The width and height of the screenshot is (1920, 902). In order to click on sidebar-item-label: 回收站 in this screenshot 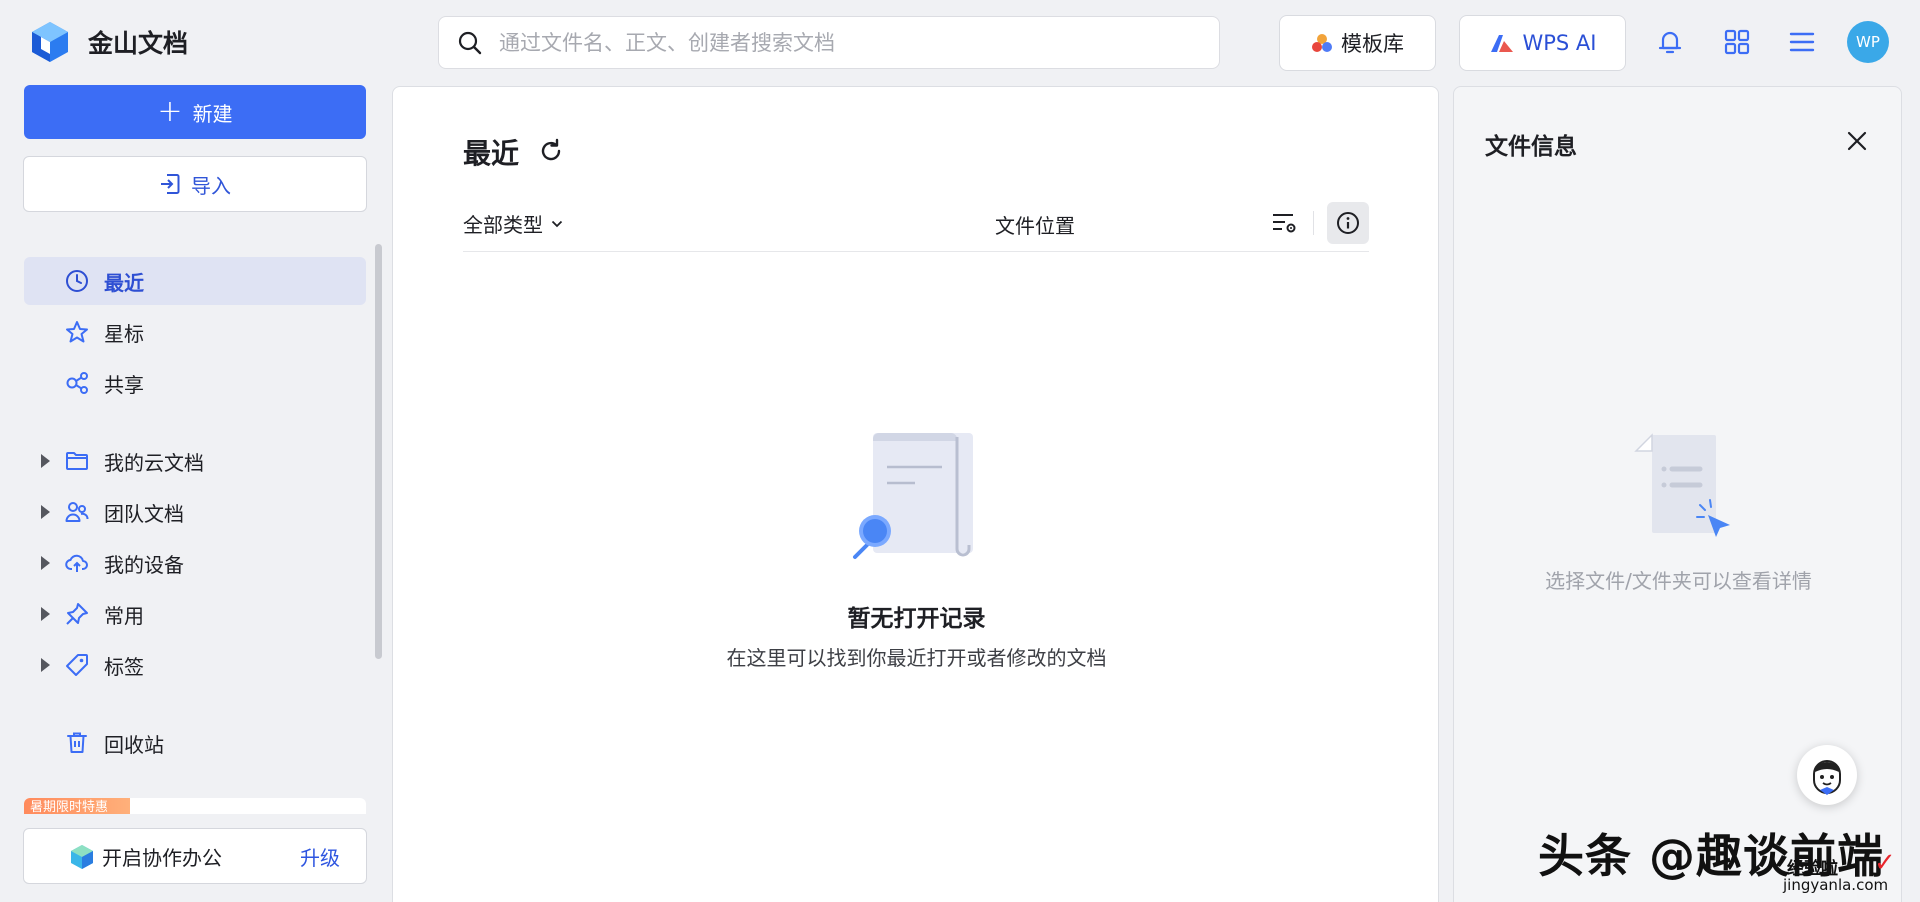, I will do `click(134, 744)`.